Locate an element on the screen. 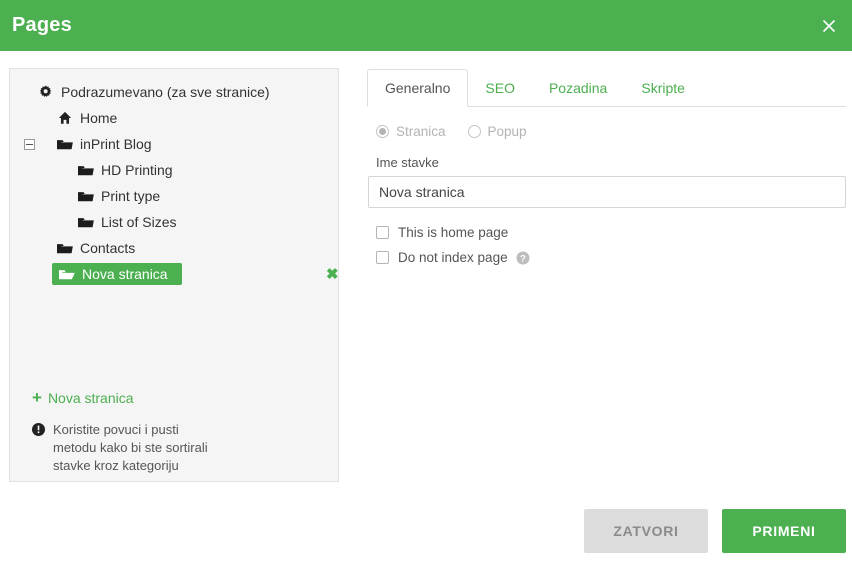  tree-item-label-box: Print type is located at coordinates (119, 196).